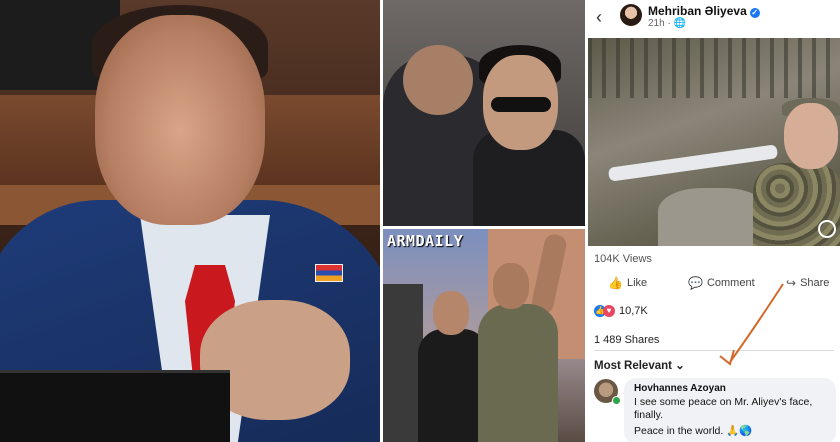 The image size is (840, 442). Describe the element at coordinates (680, 366) in the screenshot. I see `chevron-down-icon: ⌄` at that location.